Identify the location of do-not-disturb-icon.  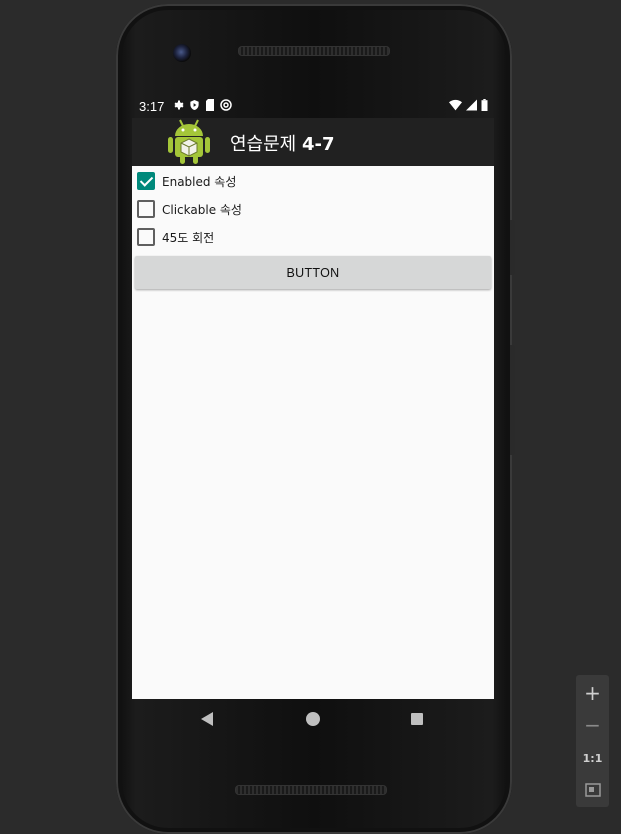
(226, 105).